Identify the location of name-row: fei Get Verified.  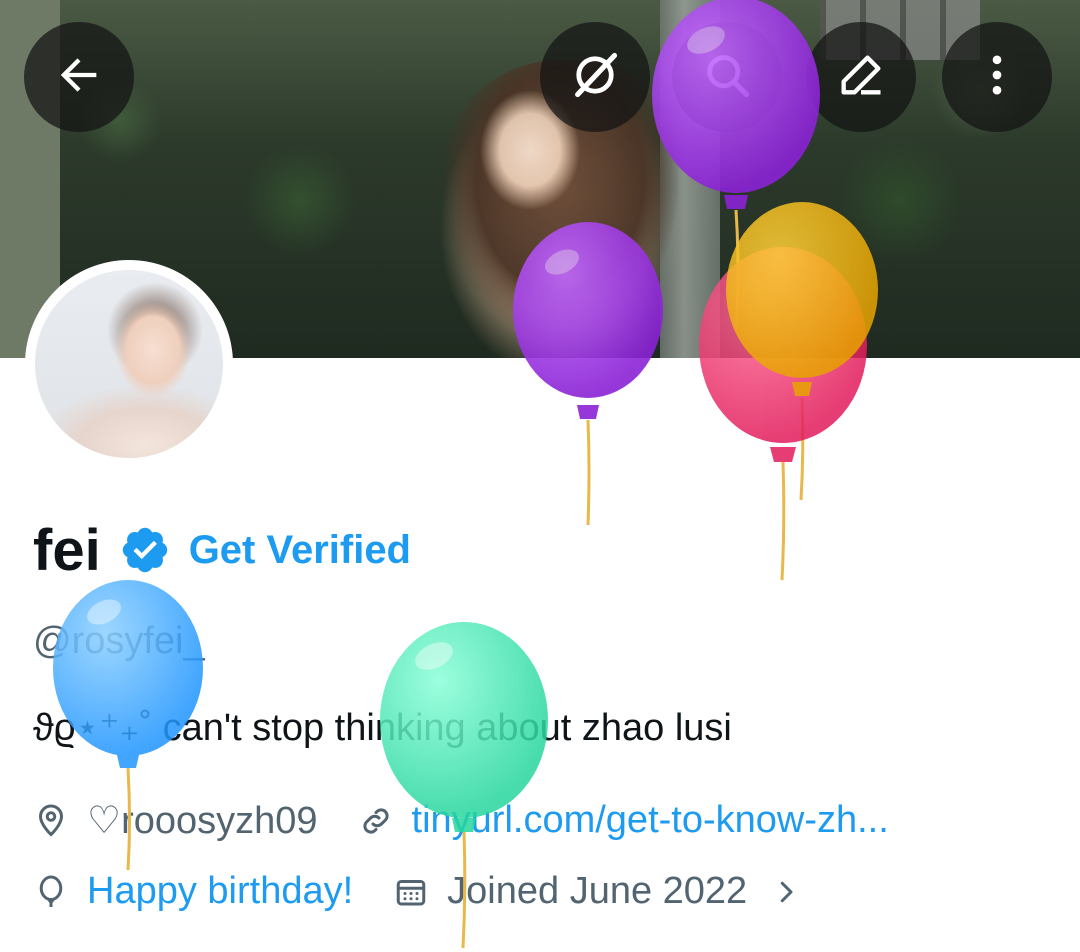
(222, 550).